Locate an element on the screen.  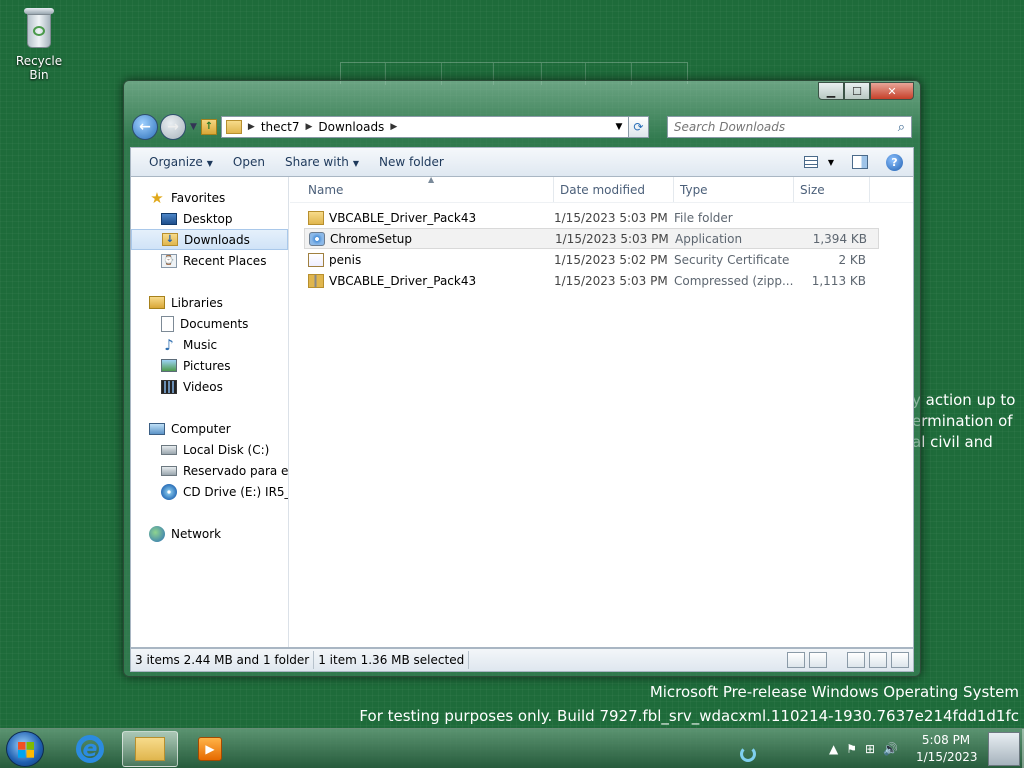
nav-reserved-partition: Reservado para el sis is located at coordinates (209, 470).